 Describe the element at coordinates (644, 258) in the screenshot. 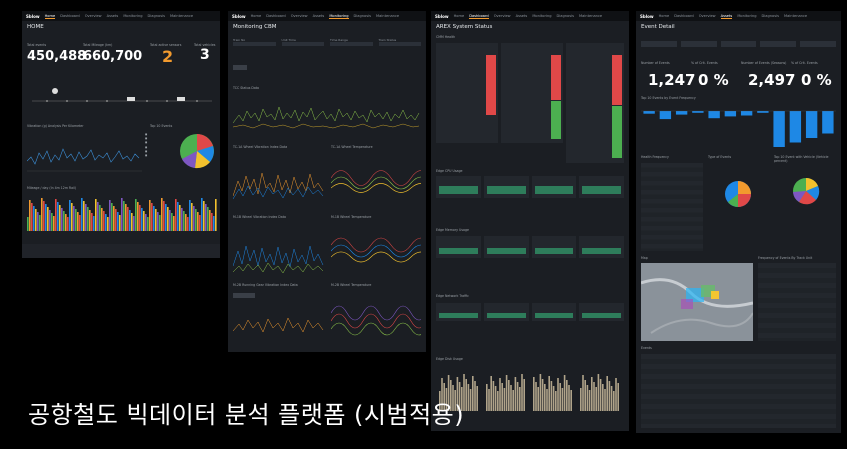

I see `section-title: Map` at that location.